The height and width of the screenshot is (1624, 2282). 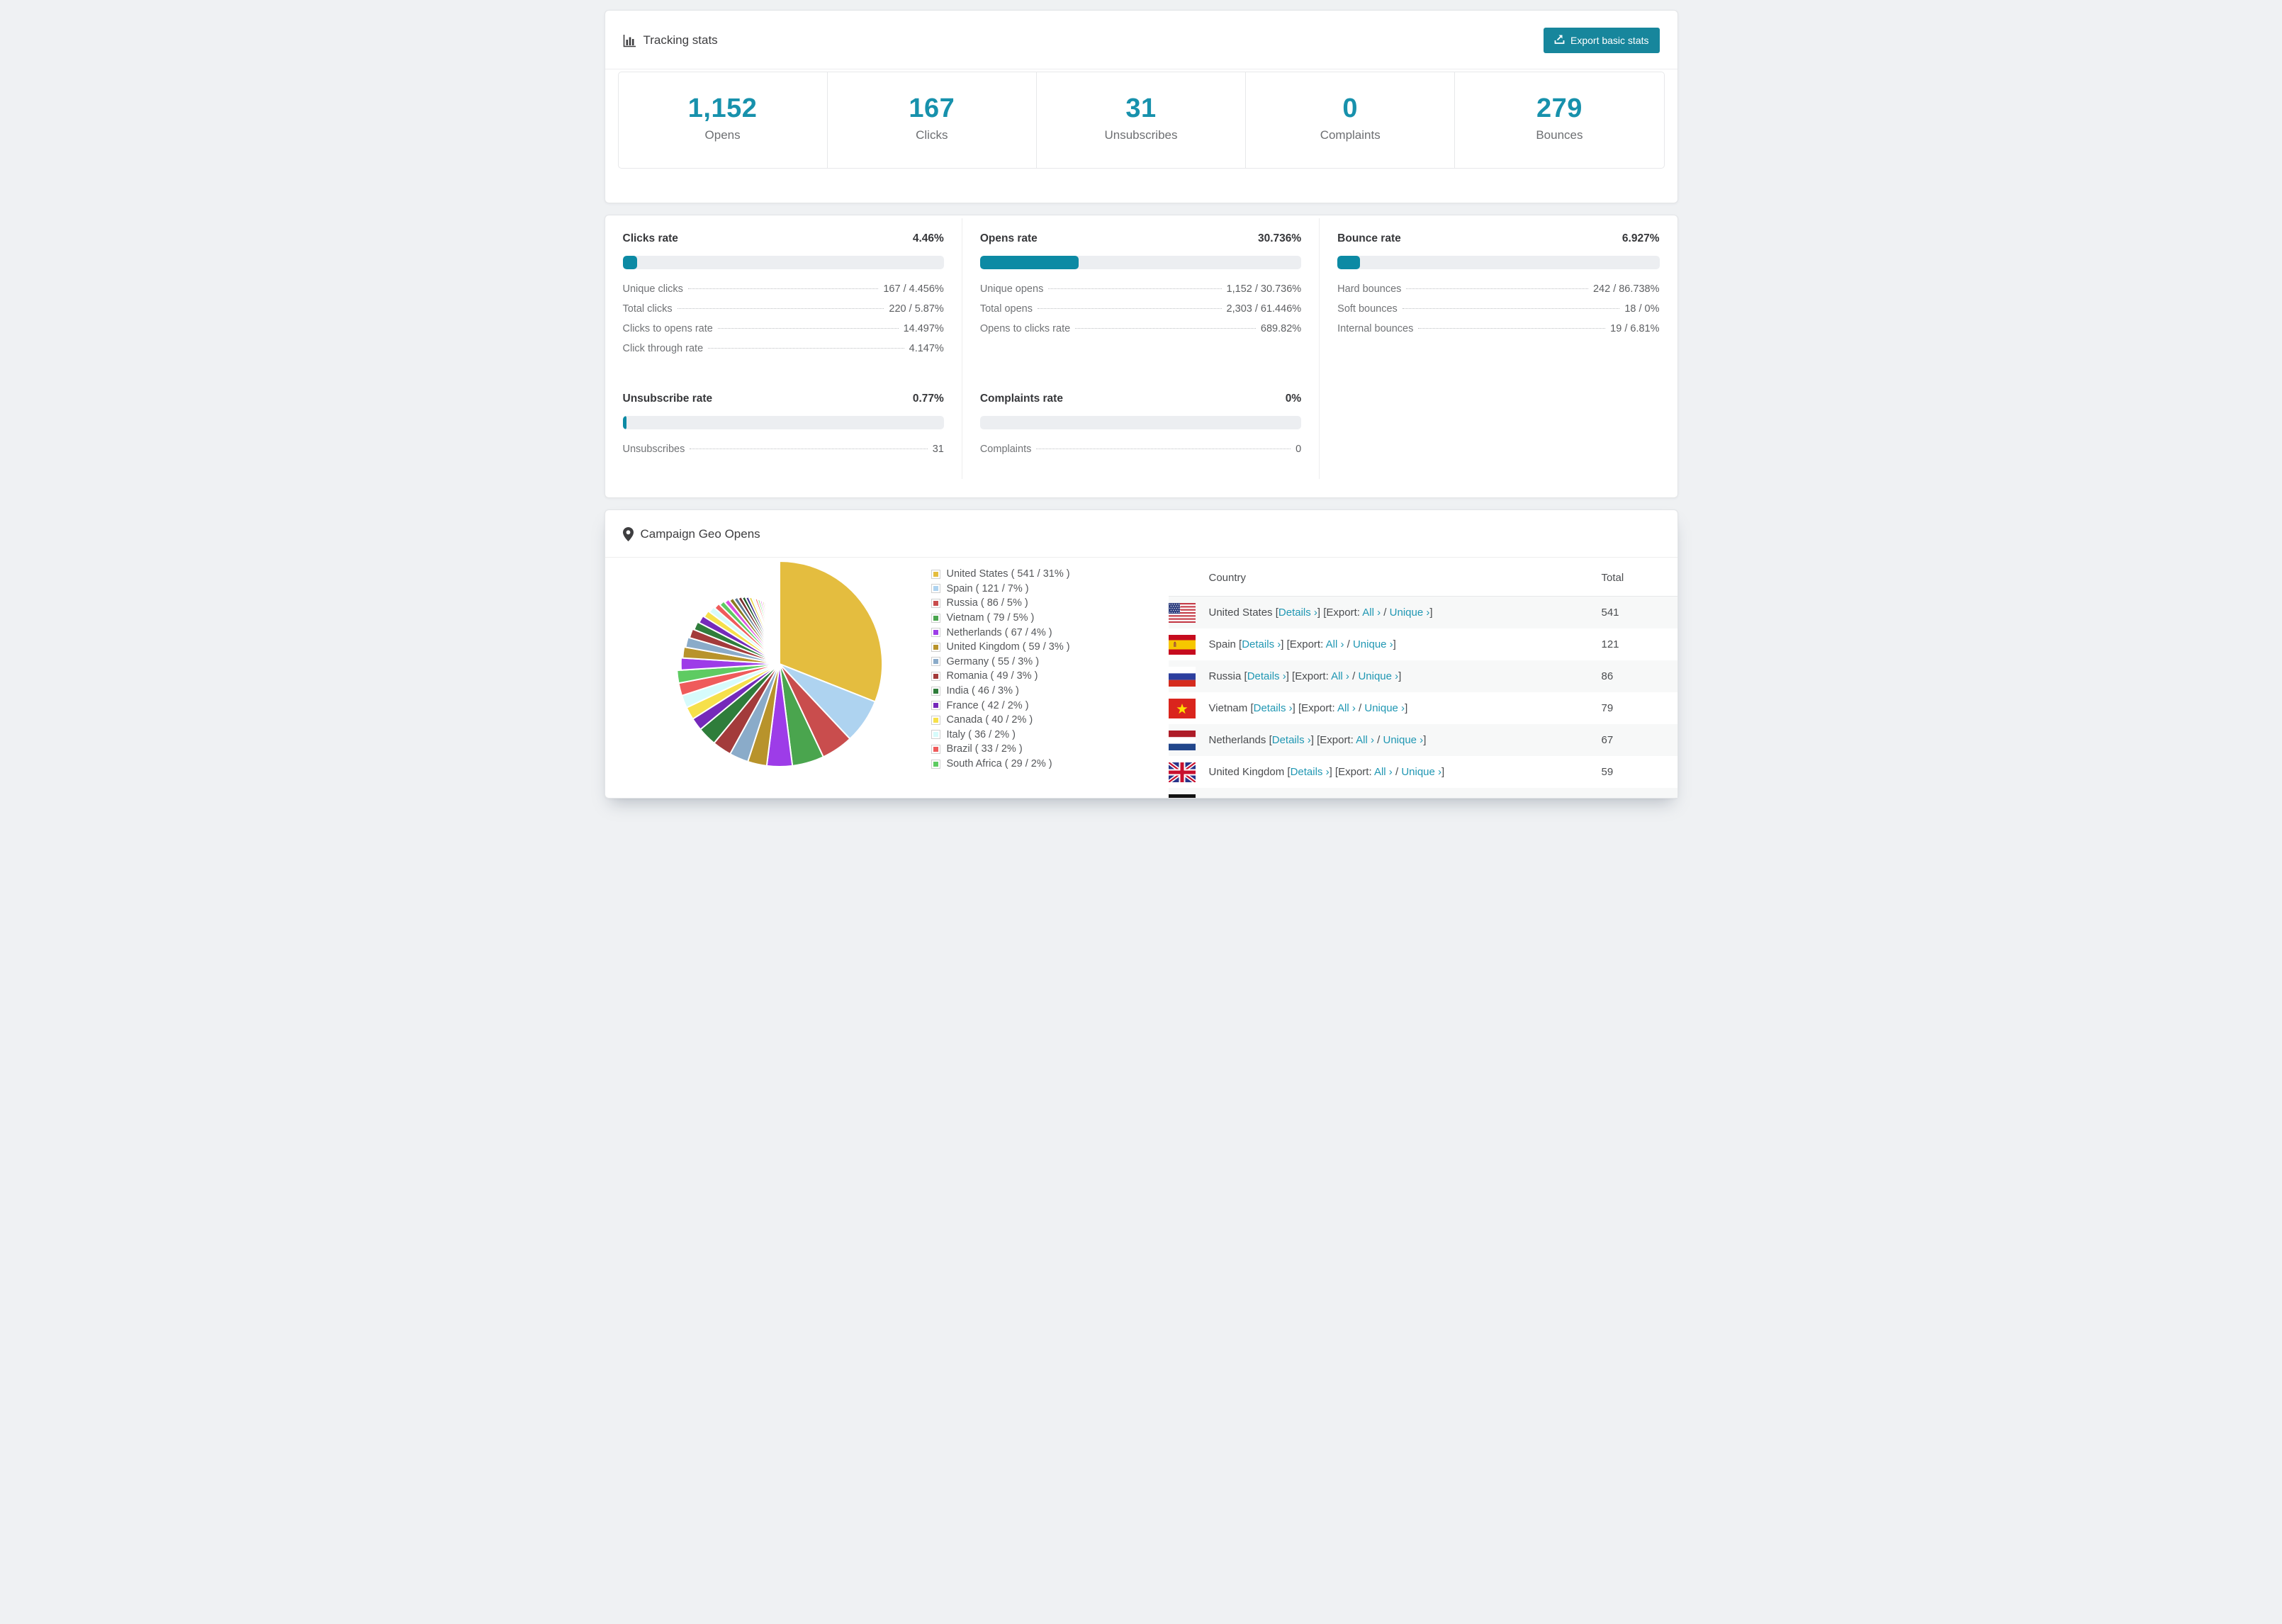 I want to click on export-icon, so click(x=1560, y=40).